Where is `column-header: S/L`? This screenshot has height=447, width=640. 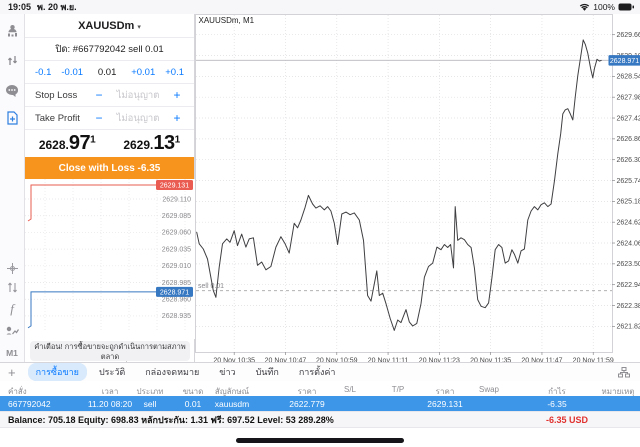
column-header: S/L is located at coordinates (350, 389).